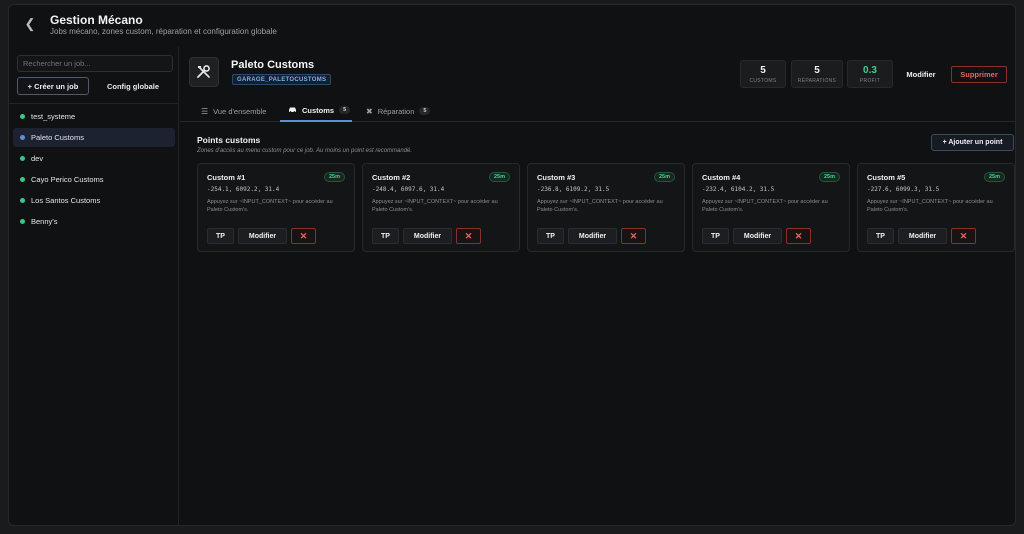 The image size is (1024, 534). What do you see at coordinates (229, 140) in the screenshot?
I see `section-title: Points customs` at bounding box center [229, 140].